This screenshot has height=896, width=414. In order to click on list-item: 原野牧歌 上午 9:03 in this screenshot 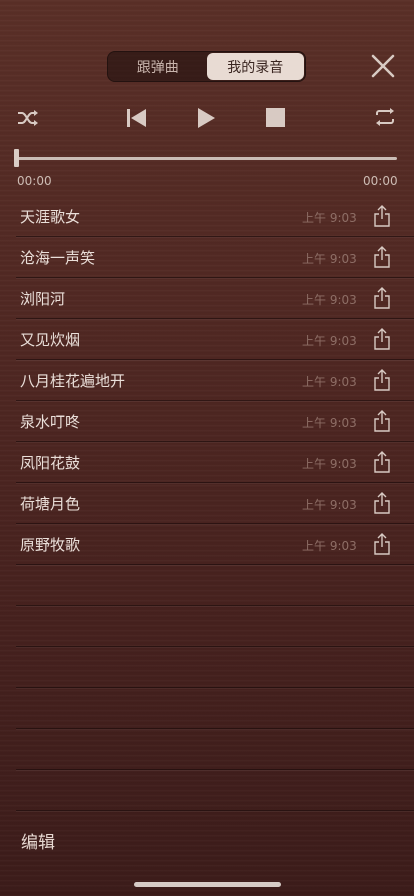, I will do `click(215, 544)`.